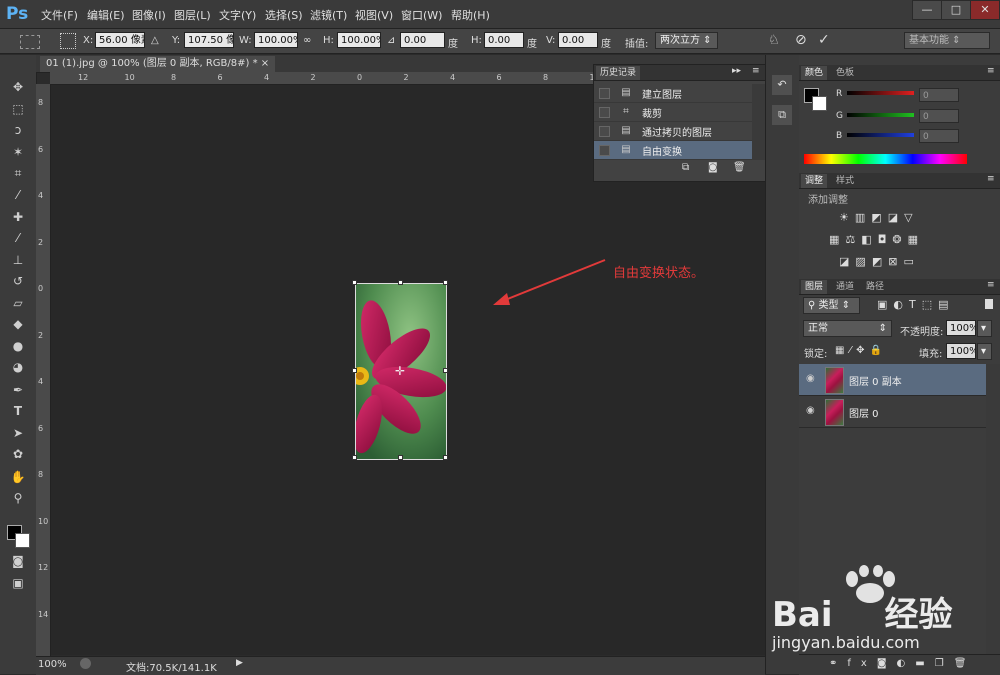  What do you see at coordinates (470, 15) in the screenshot?
I see `menu-help: 帮助(H)` at bounding box center [470, 15].